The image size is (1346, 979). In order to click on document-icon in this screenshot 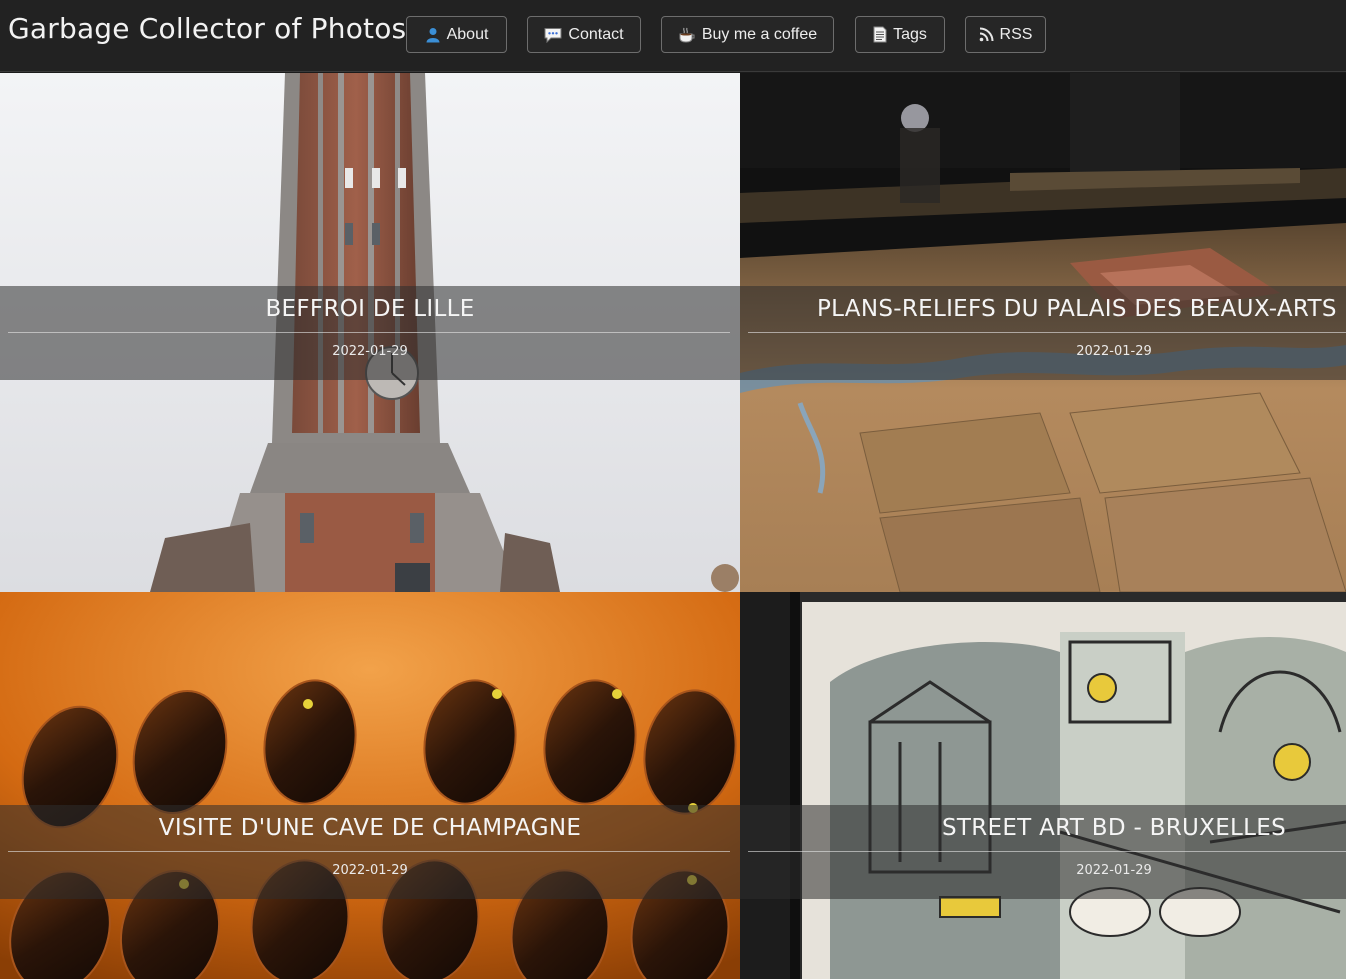, I will do `click(880, 34)`.